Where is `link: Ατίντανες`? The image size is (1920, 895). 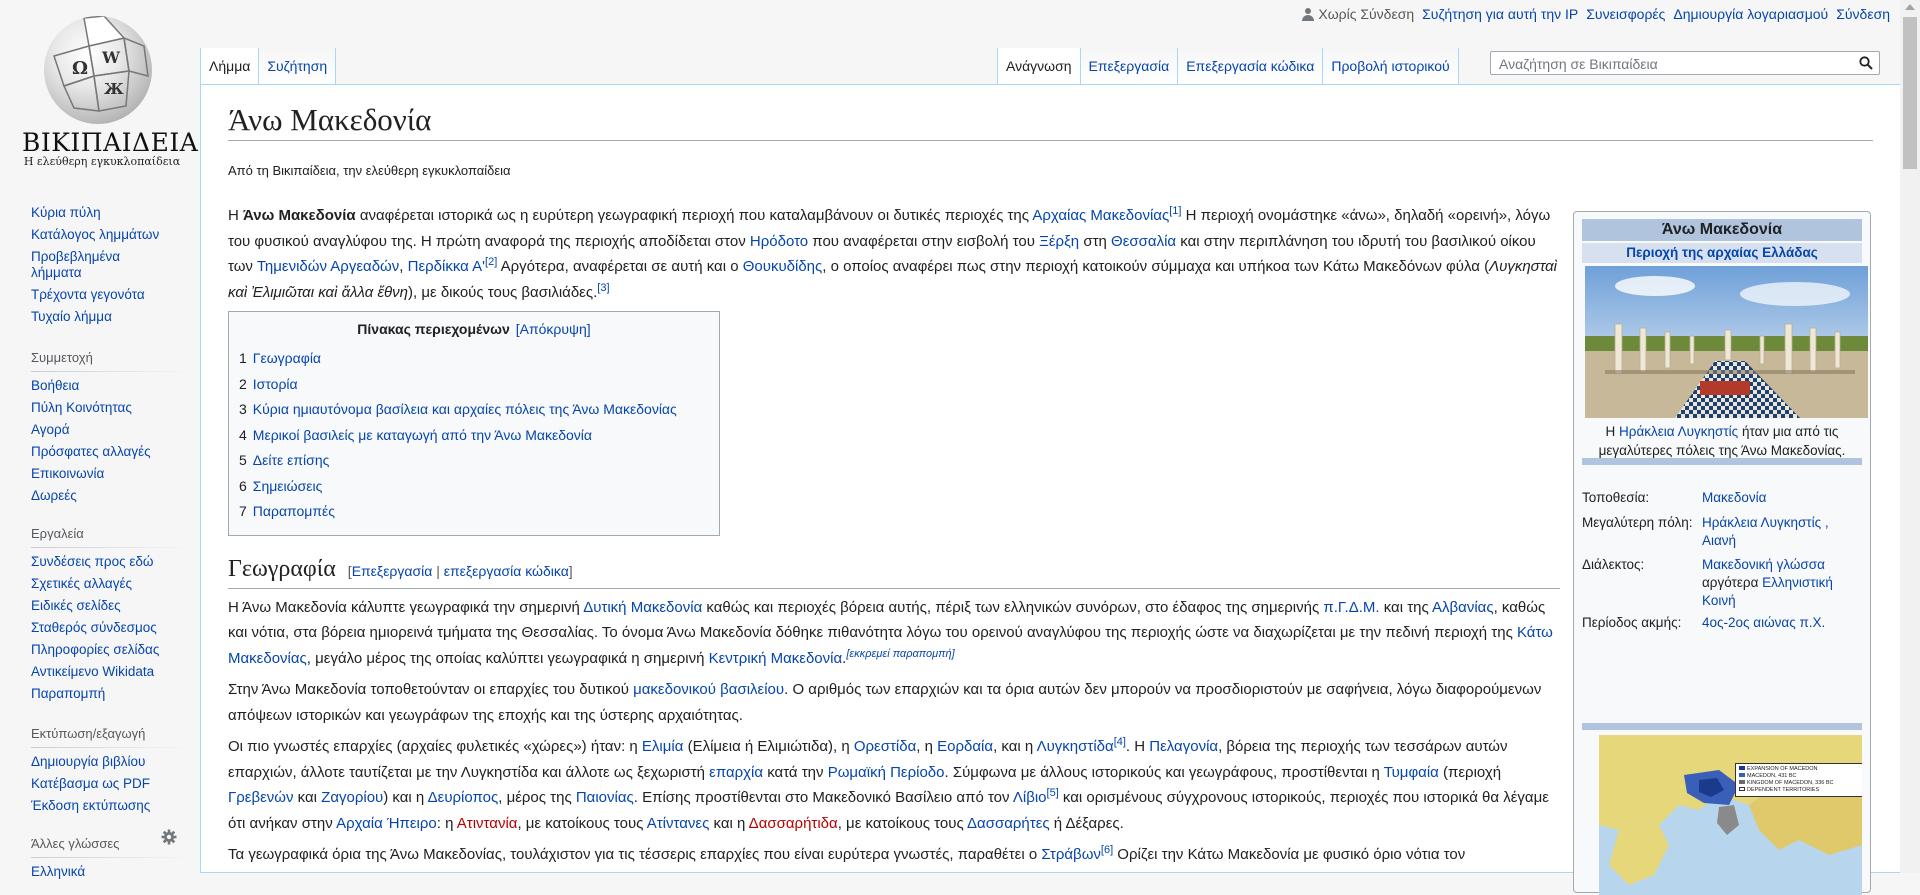 link: Ατίντανες is located at coordinates (678, 823).